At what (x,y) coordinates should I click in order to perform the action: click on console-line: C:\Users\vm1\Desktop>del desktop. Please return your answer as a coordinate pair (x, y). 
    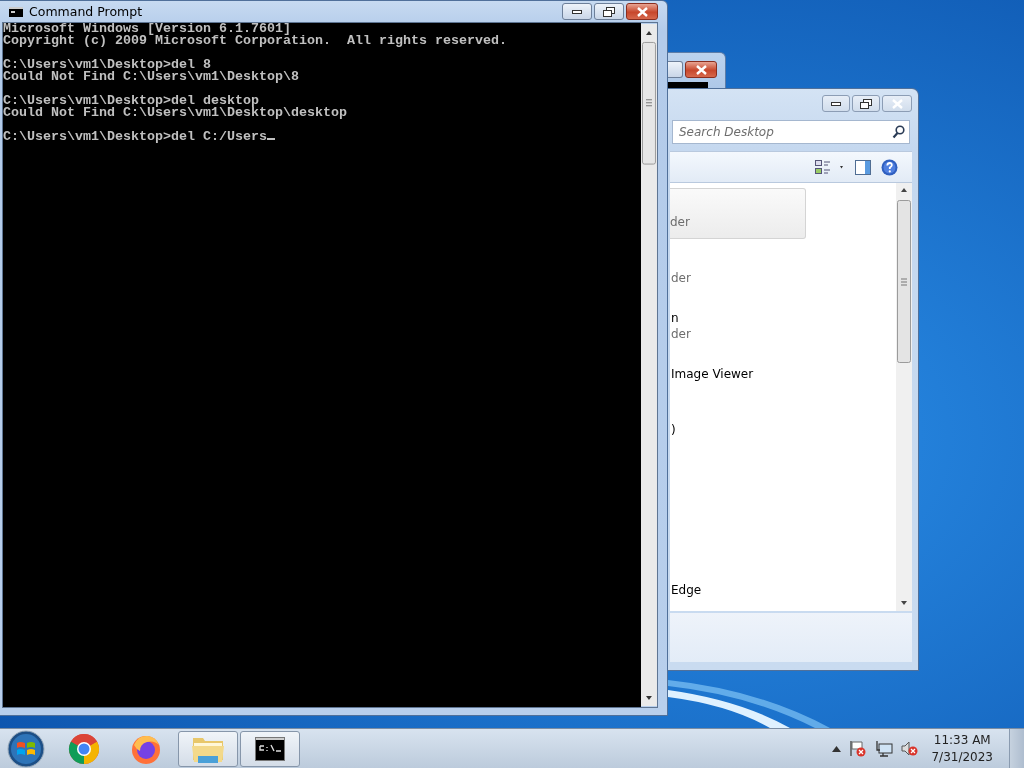
    Looking at the image, I should click on (131, 101).